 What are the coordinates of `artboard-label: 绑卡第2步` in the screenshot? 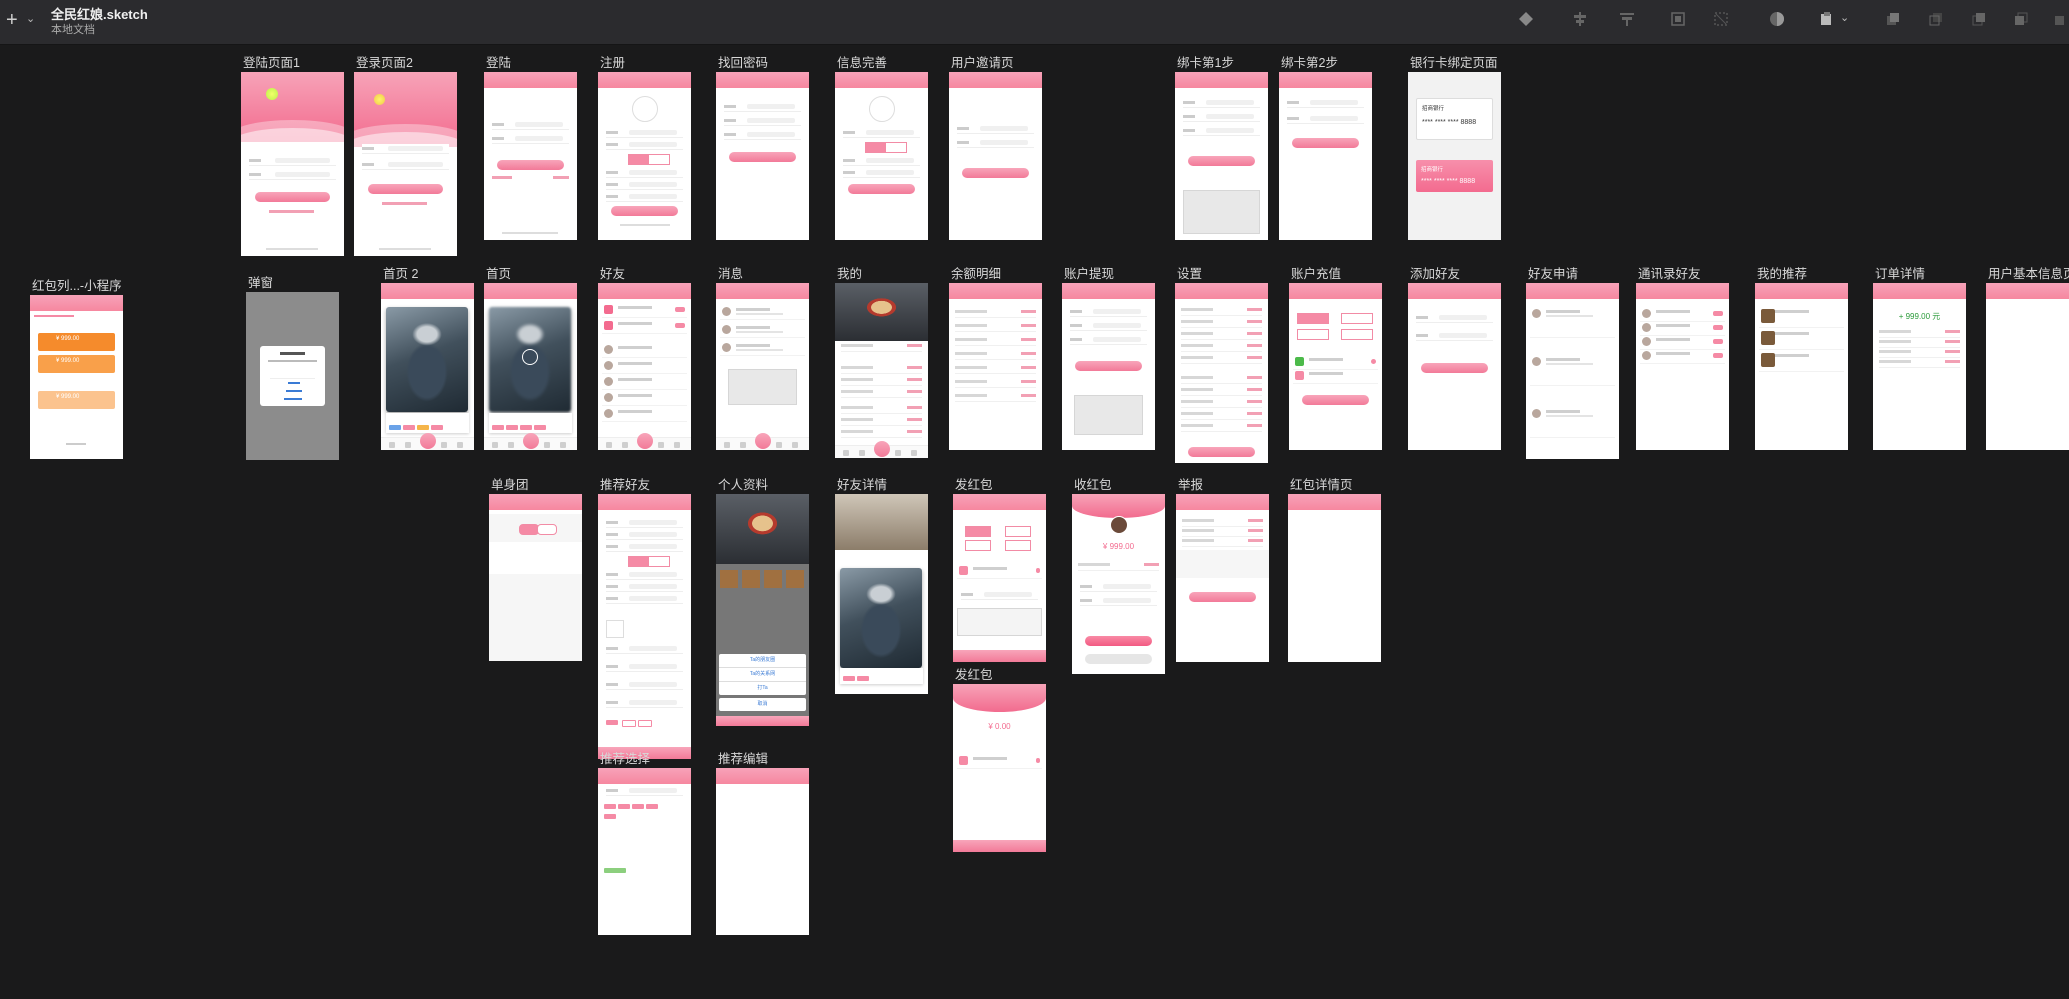 It's located at (1309, 61).